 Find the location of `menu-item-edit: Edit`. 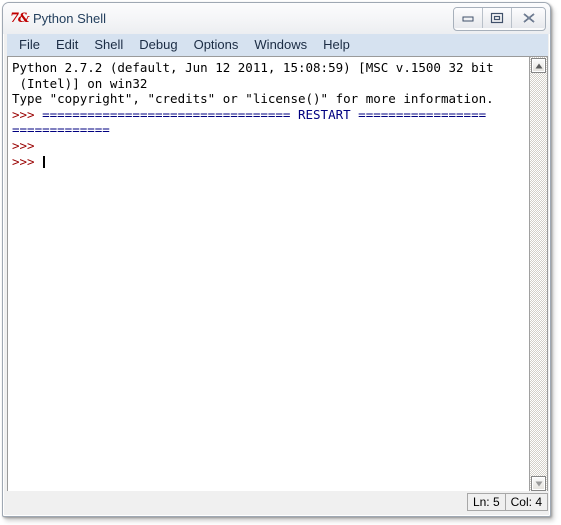

menu-item-edit: Edit is located at coordinates (67, 45).